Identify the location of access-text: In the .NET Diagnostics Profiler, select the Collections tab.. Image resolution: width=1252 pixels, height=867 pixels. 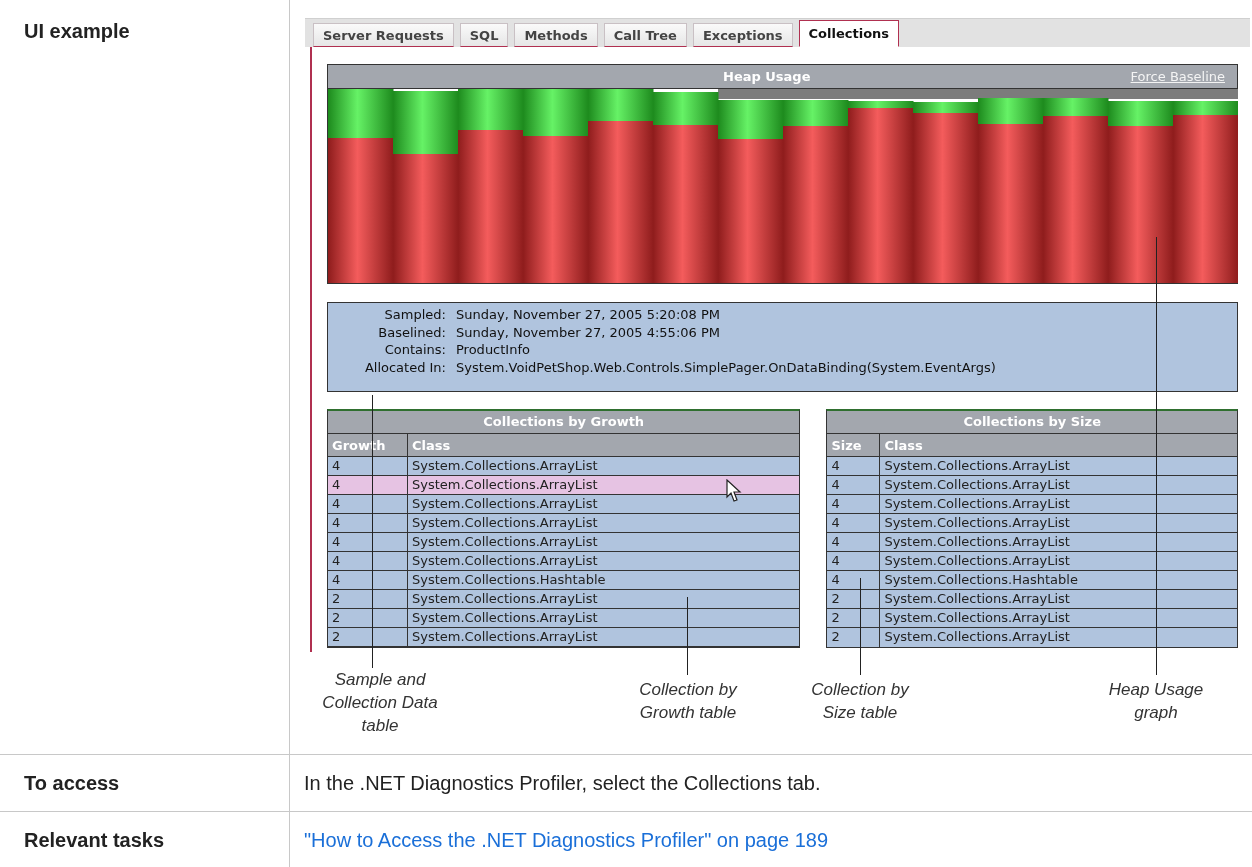
(562, 783).